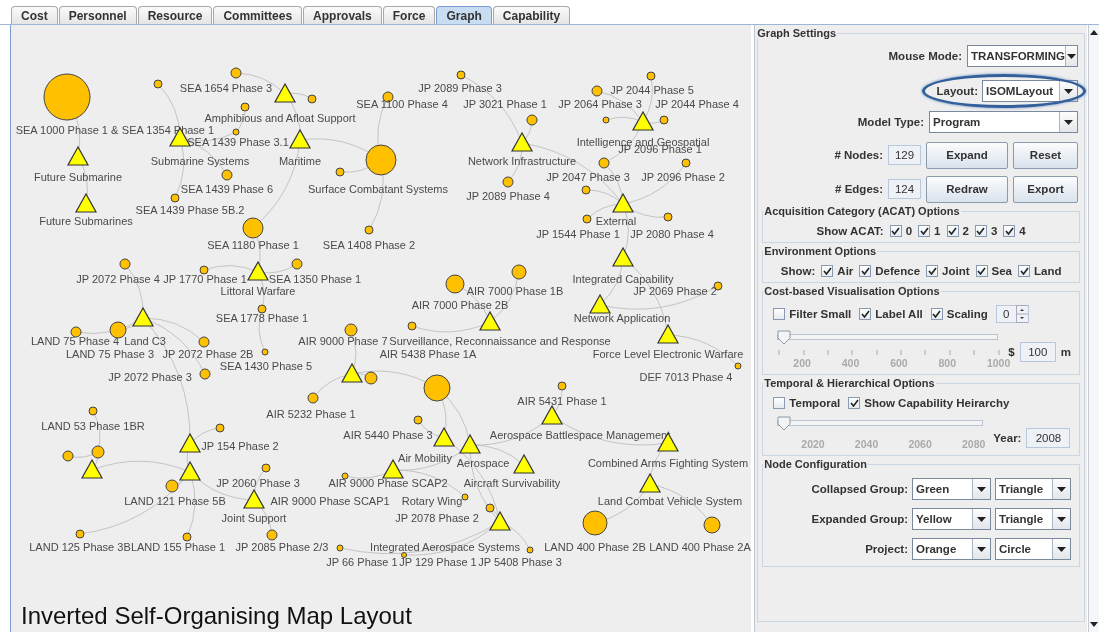  Describe the element at coordinates (254, 518) in the screenshot. I see `node-label: Joint Support` at that location.